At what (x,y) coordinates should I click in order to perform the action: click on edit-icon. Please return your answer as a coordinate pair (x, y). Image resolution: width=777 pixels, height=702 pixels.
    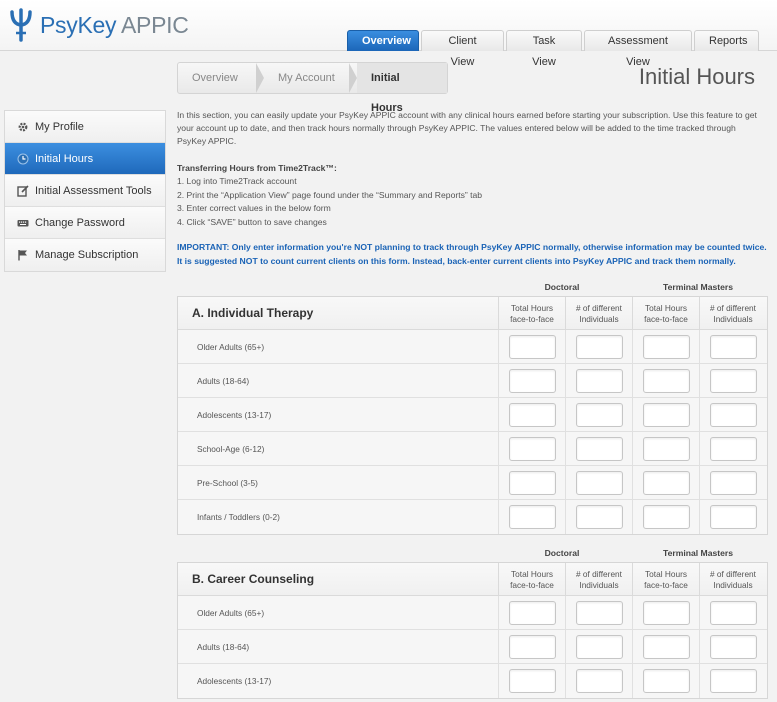
    Looking at the image, I should click on (23, 190).